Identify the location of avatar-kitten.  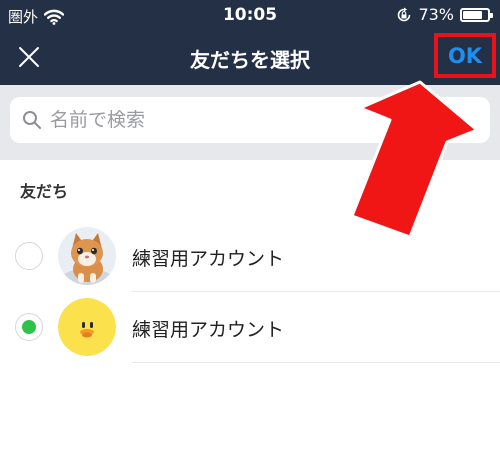
(87, 256).